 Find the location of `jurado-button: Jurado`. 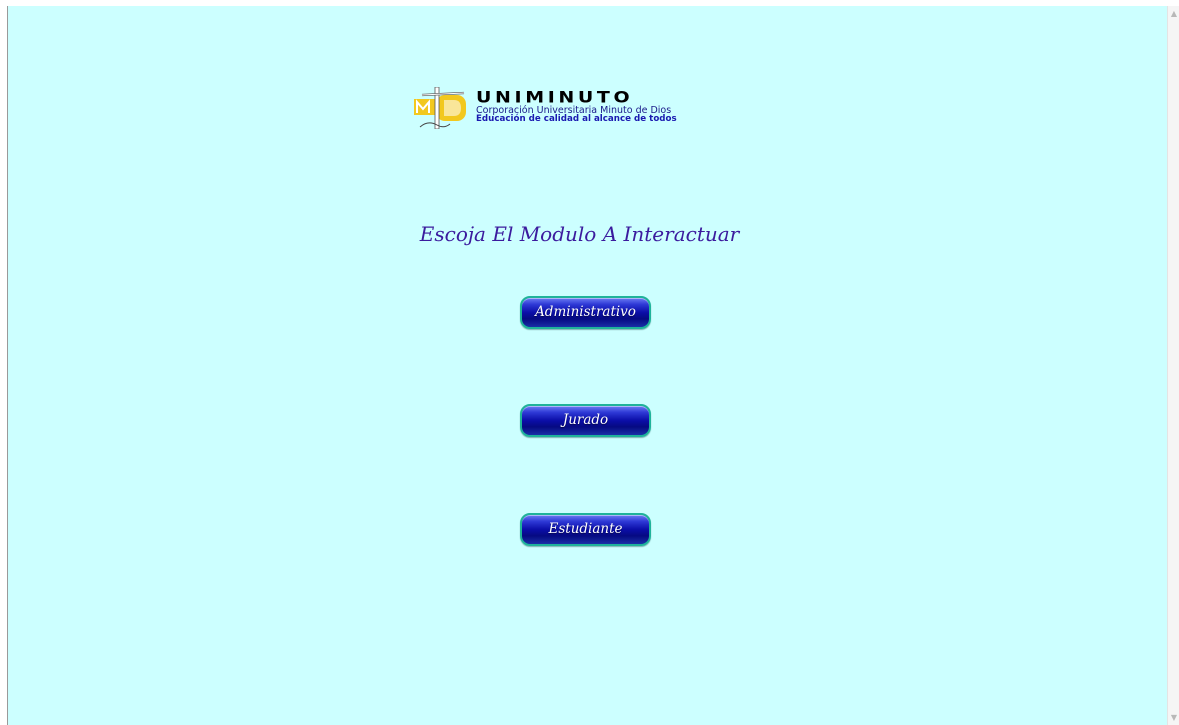

jurado-button: Jurado is located at coordinates (585, 420).